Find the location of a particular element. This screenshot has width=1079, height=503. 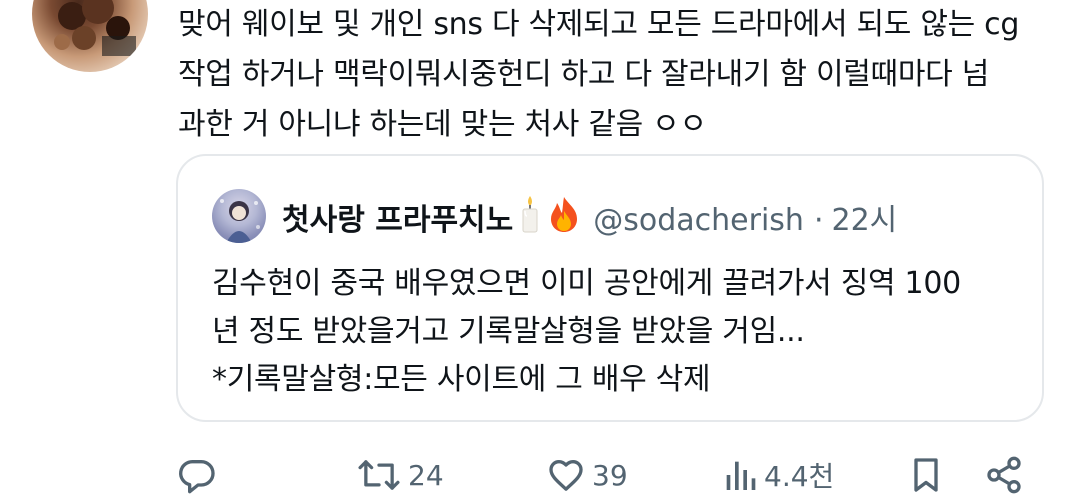

author-avatar is located at coordinates (90, 36).